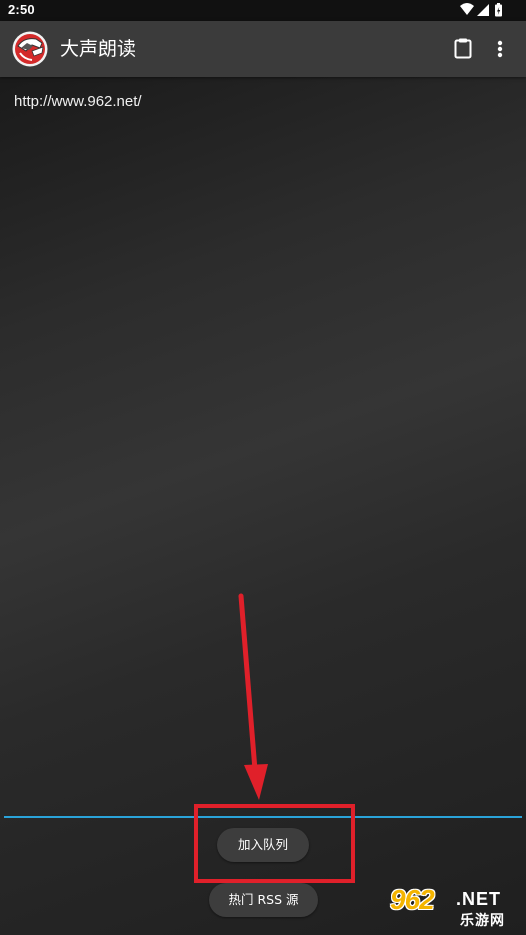 The image size is (526, 935). Describe the element at coordinates (30, 49) in the screenshot. I see `app-logo-icon` at that location.